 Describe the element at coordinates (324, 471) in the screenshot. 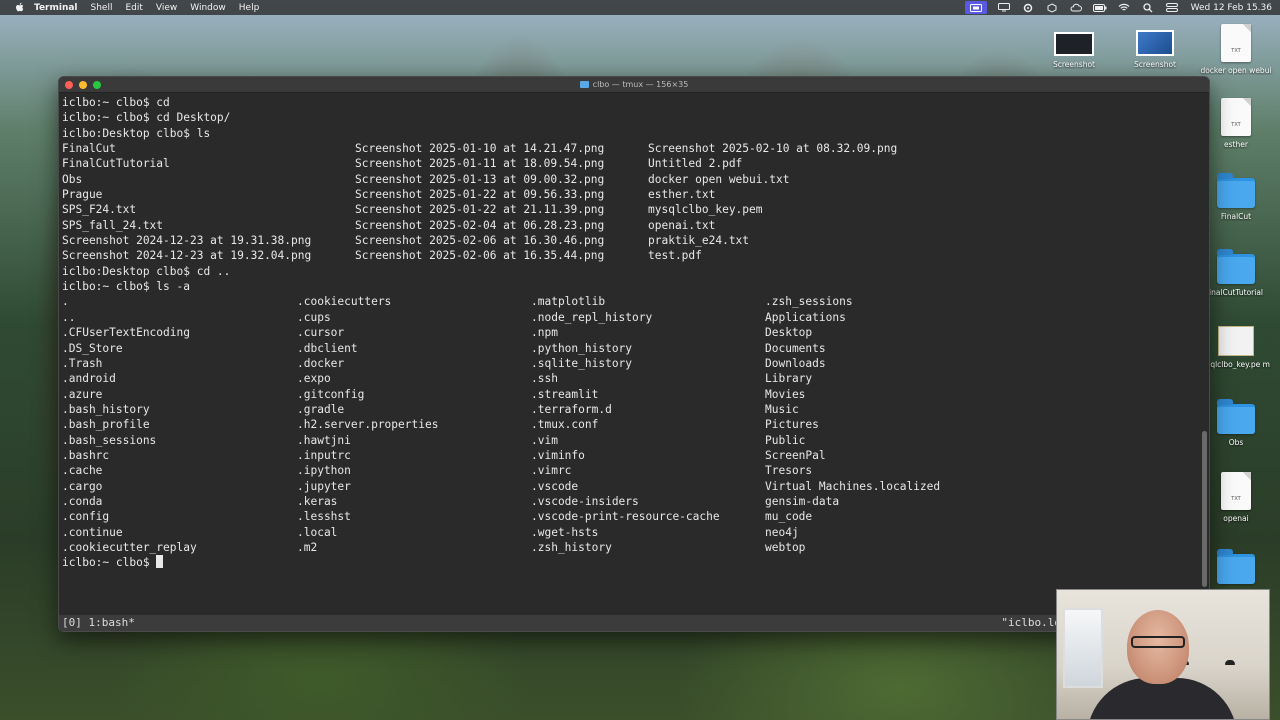

I see `terminal-entry: .ipython` at that location.